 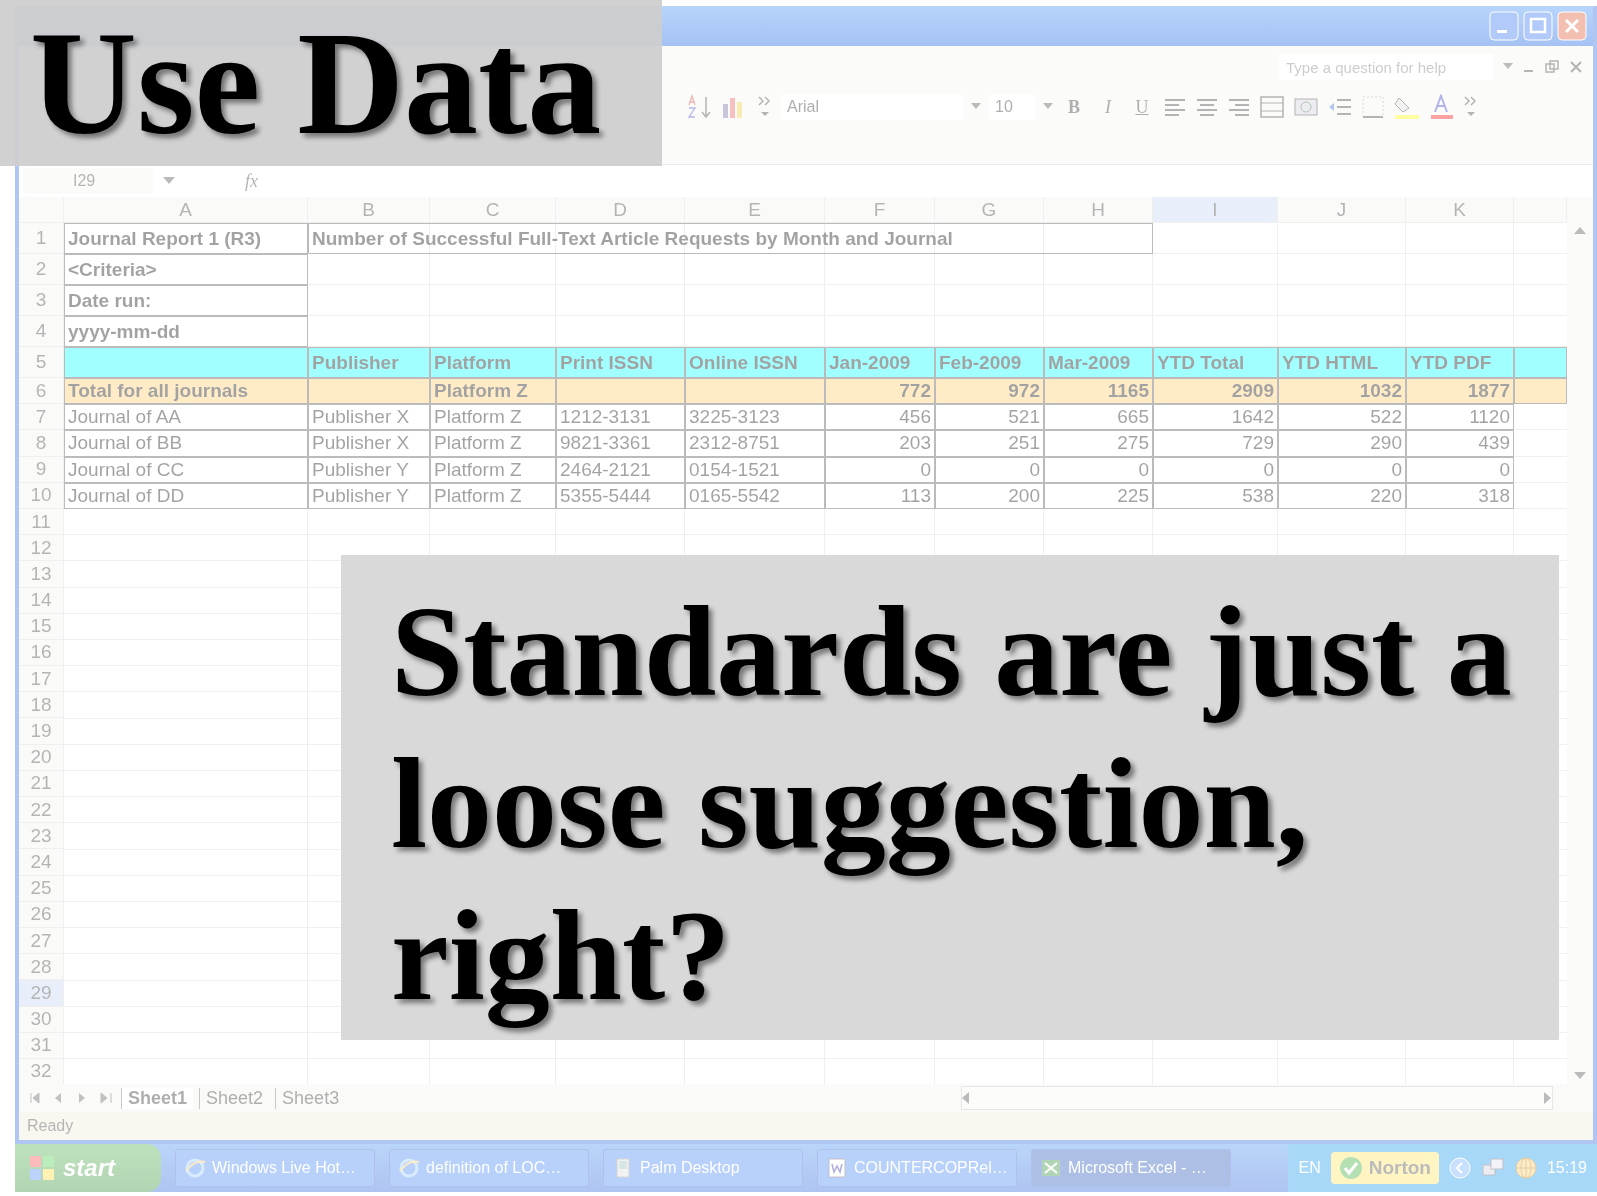 I want to click on scroll-up-icon, so click(x=1580, y=231).